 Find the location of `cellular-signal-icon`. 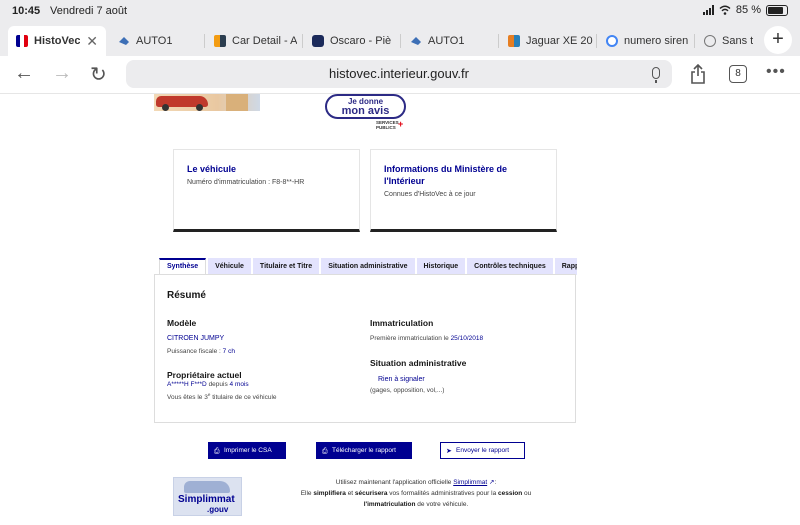

cellular-signal-icon is located at coordinates (708, 10).